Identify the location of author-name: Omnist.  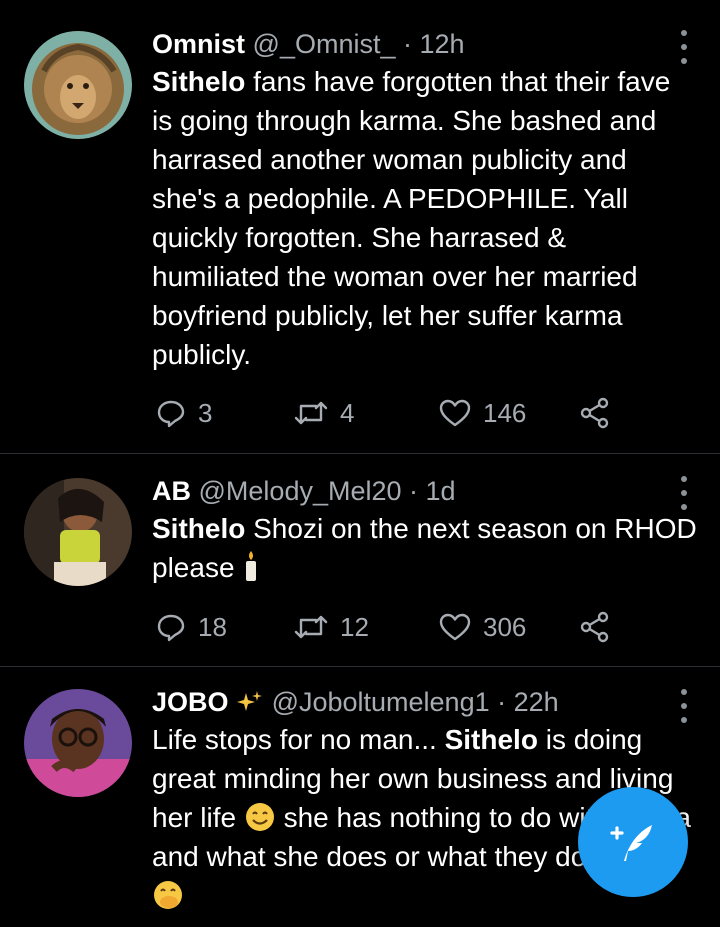
(198, 44).